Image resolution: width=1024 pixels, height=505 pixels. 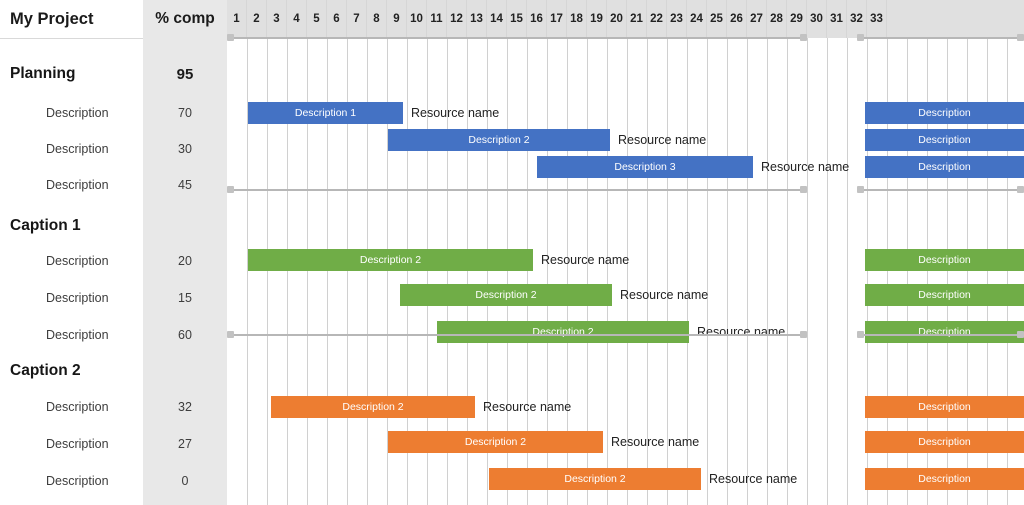 What do you see at coordinates (390, 260) in the screenshot?
I see `task-bar-caption-1-1: Description 2` at bounding box center [390, 260].